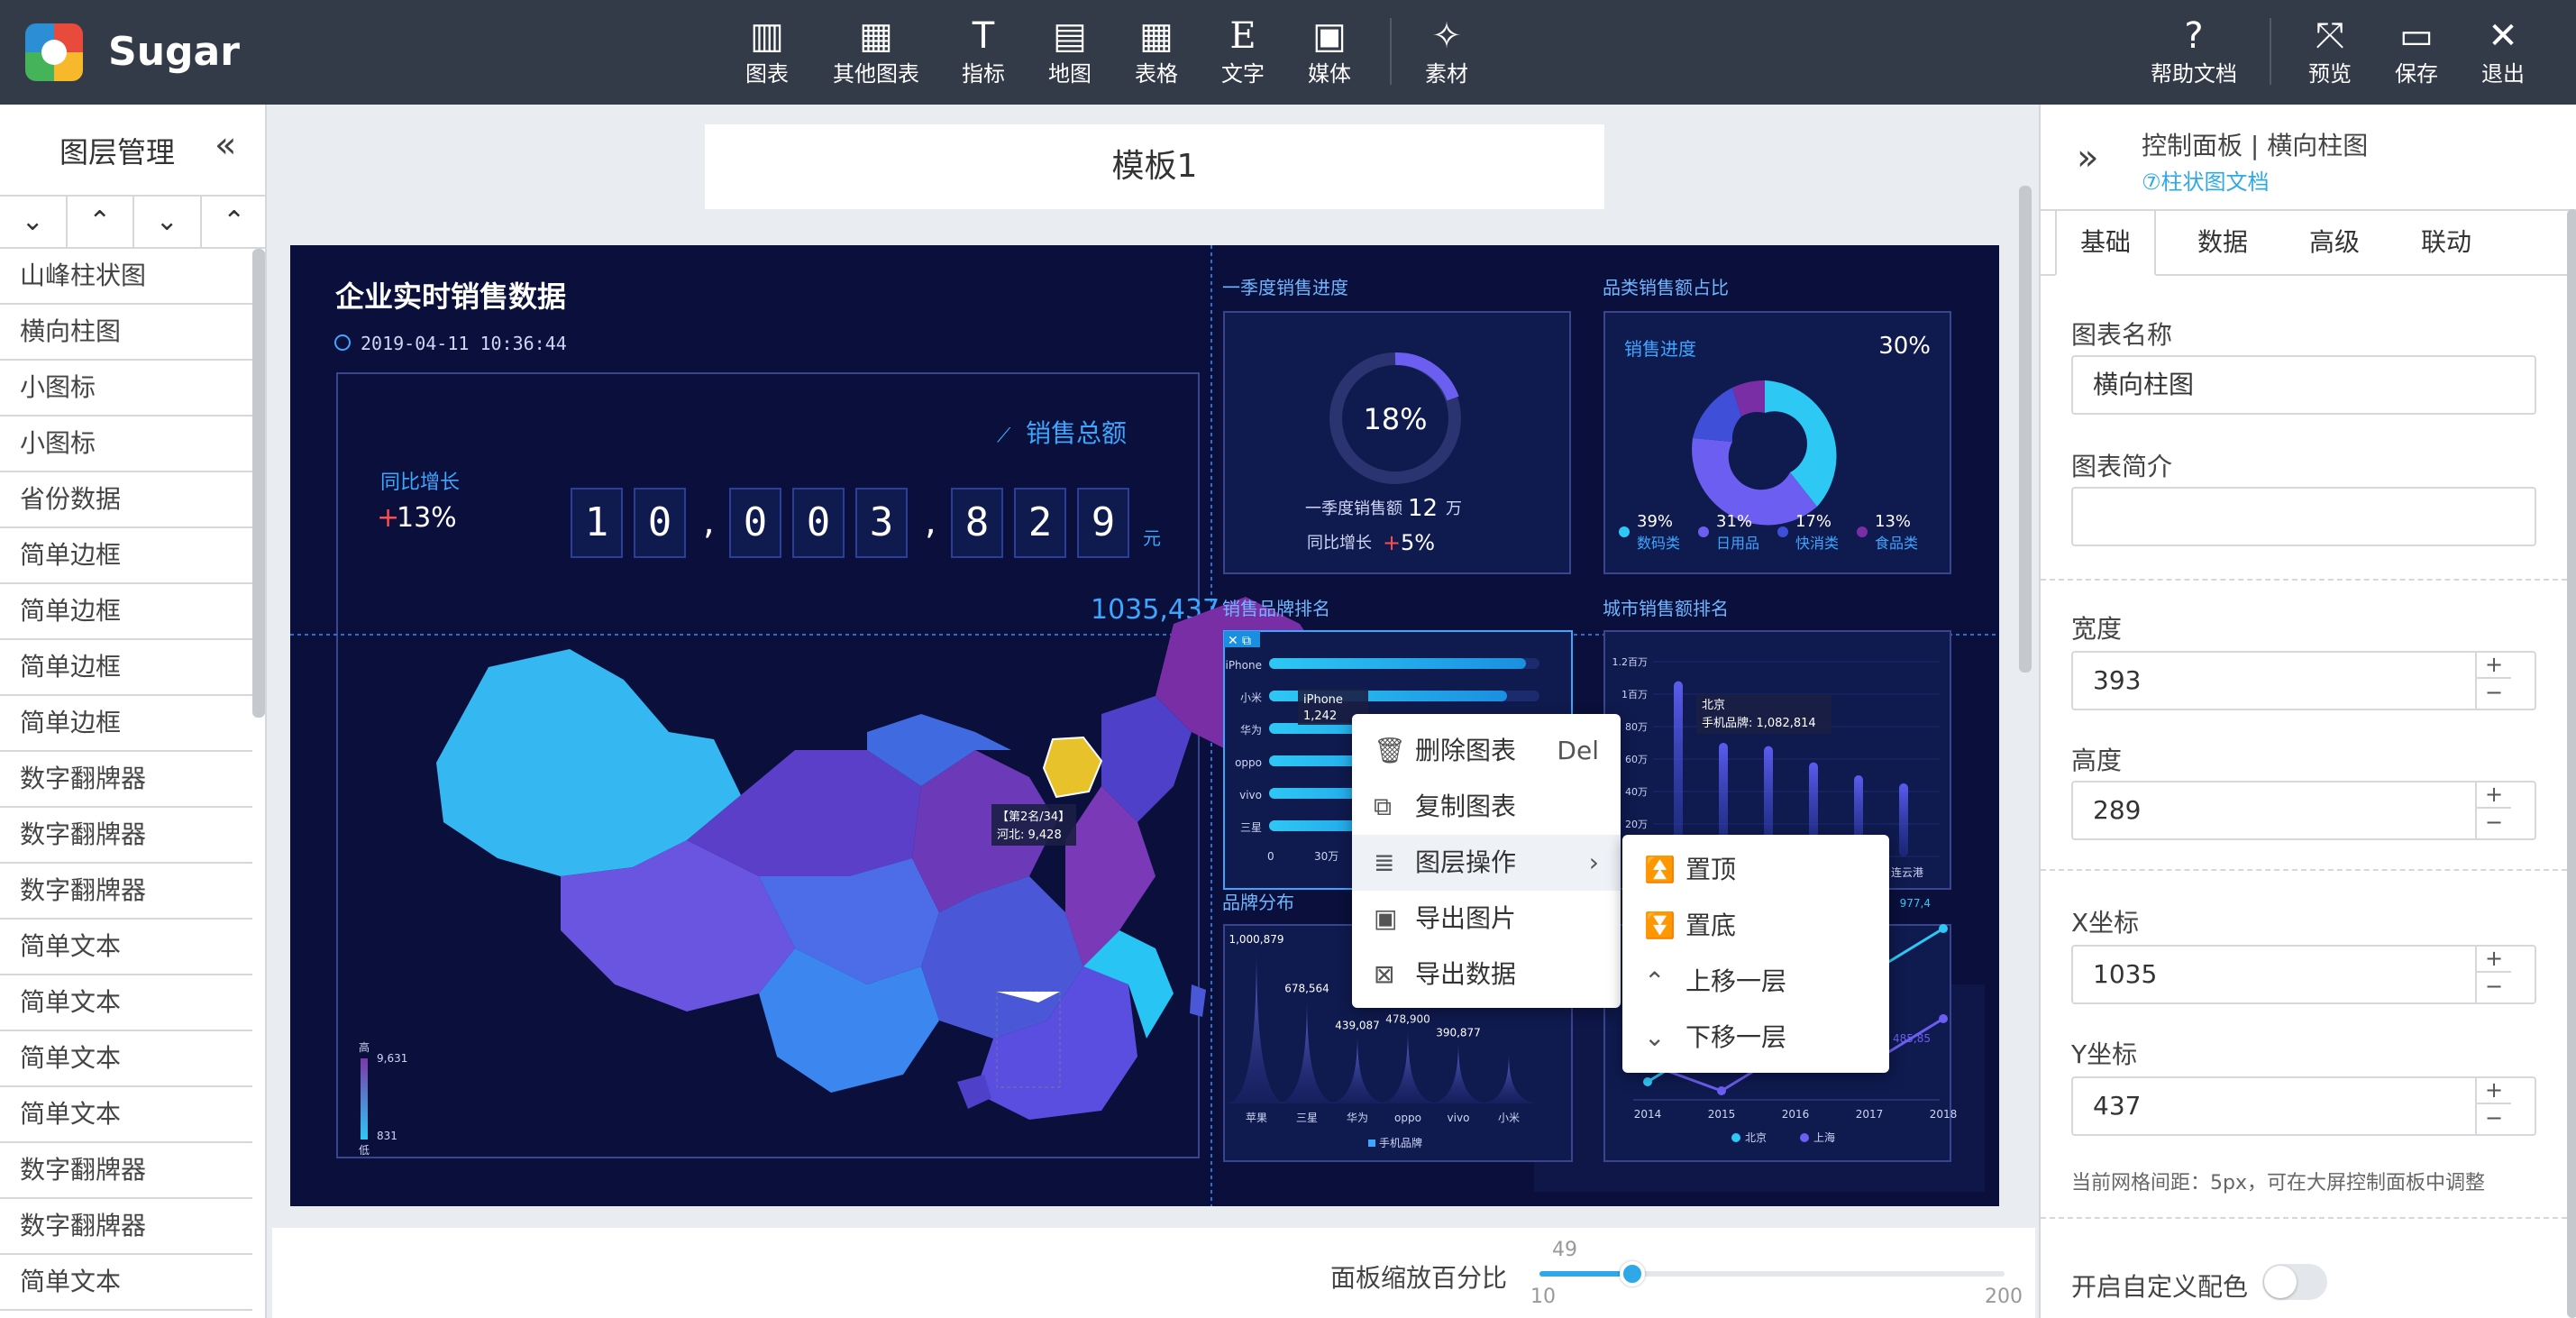 The height and width of the screenshot is (1318, 2576). Describe the element at coordinates (225, 145) in the screenshot. I see `collapse-left-icon: «` at that location.